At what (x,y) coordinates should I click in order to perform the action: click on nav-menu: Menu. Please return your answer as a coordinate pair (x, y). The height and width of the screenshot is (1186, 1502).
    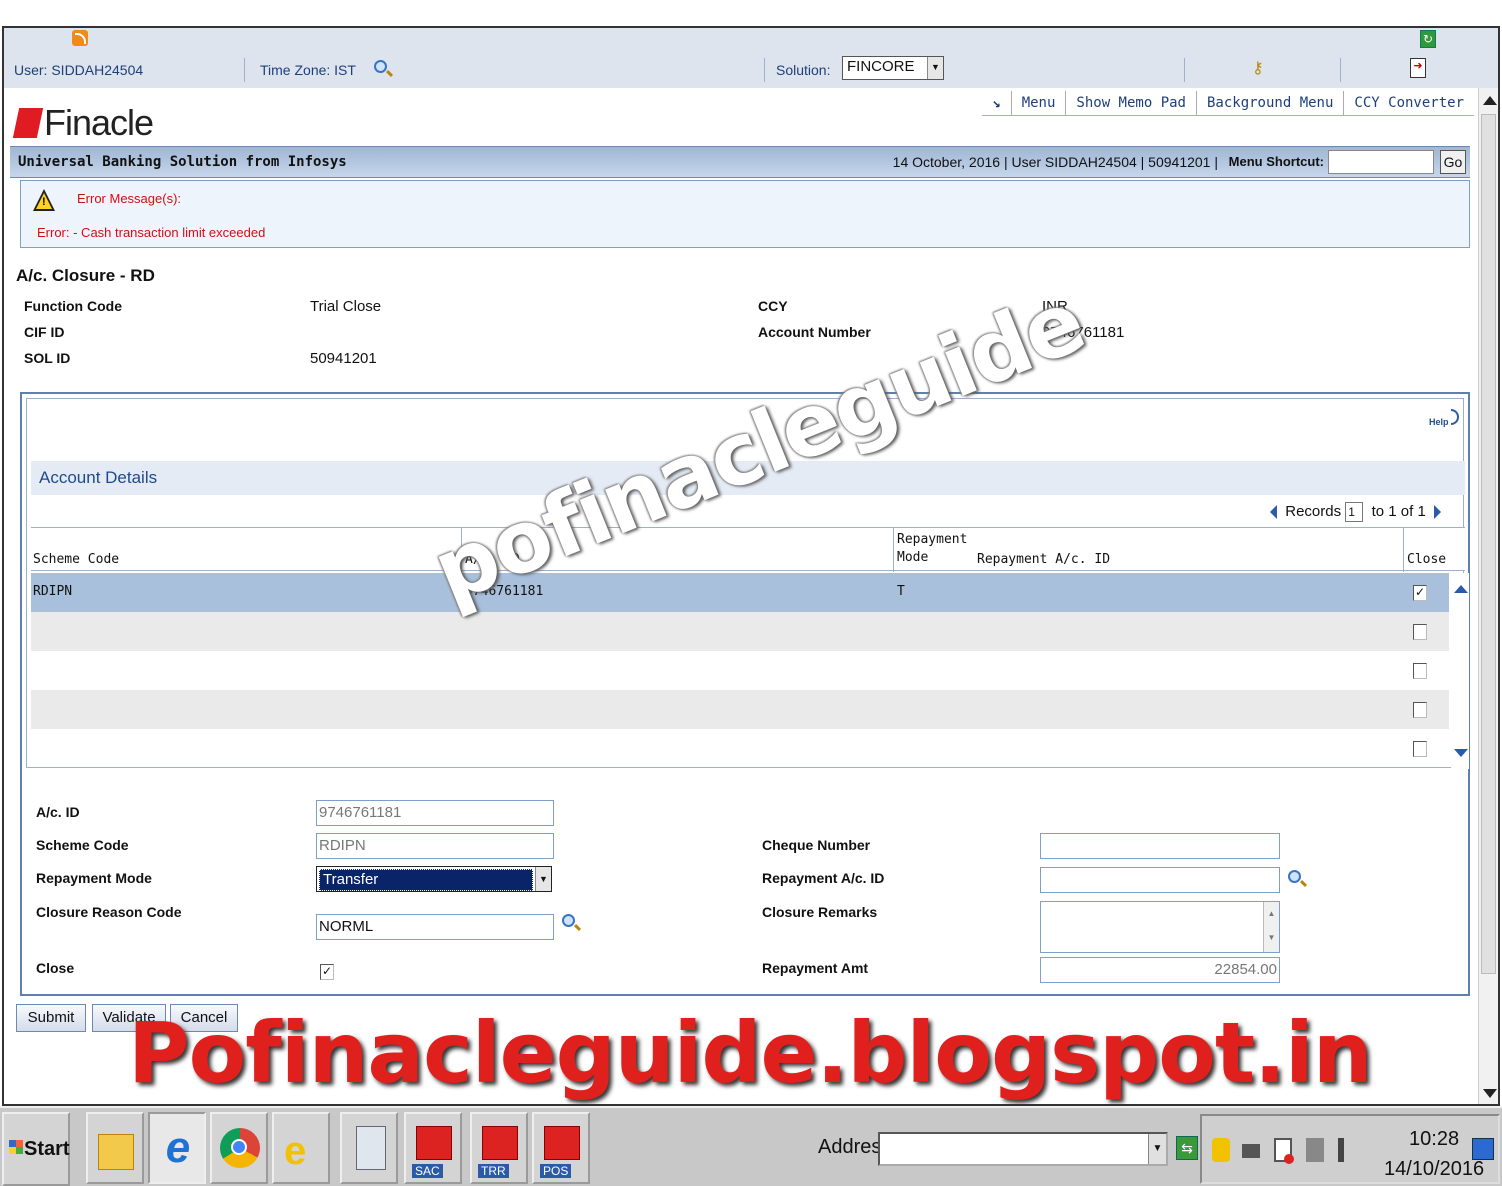
    Looking at the image, I should click on (1038, 102).